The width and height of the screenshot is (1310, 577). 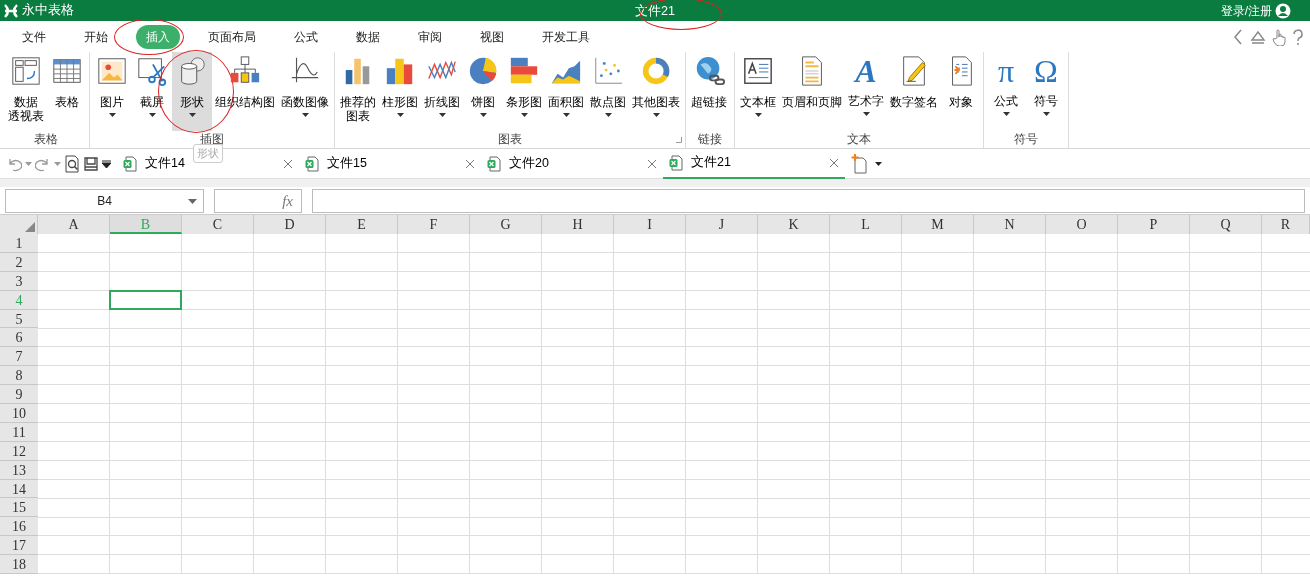 What do you see at coordinates (104, 200) in the screenshot?
I see `name-box: B4` at bounding box center [104, 200].